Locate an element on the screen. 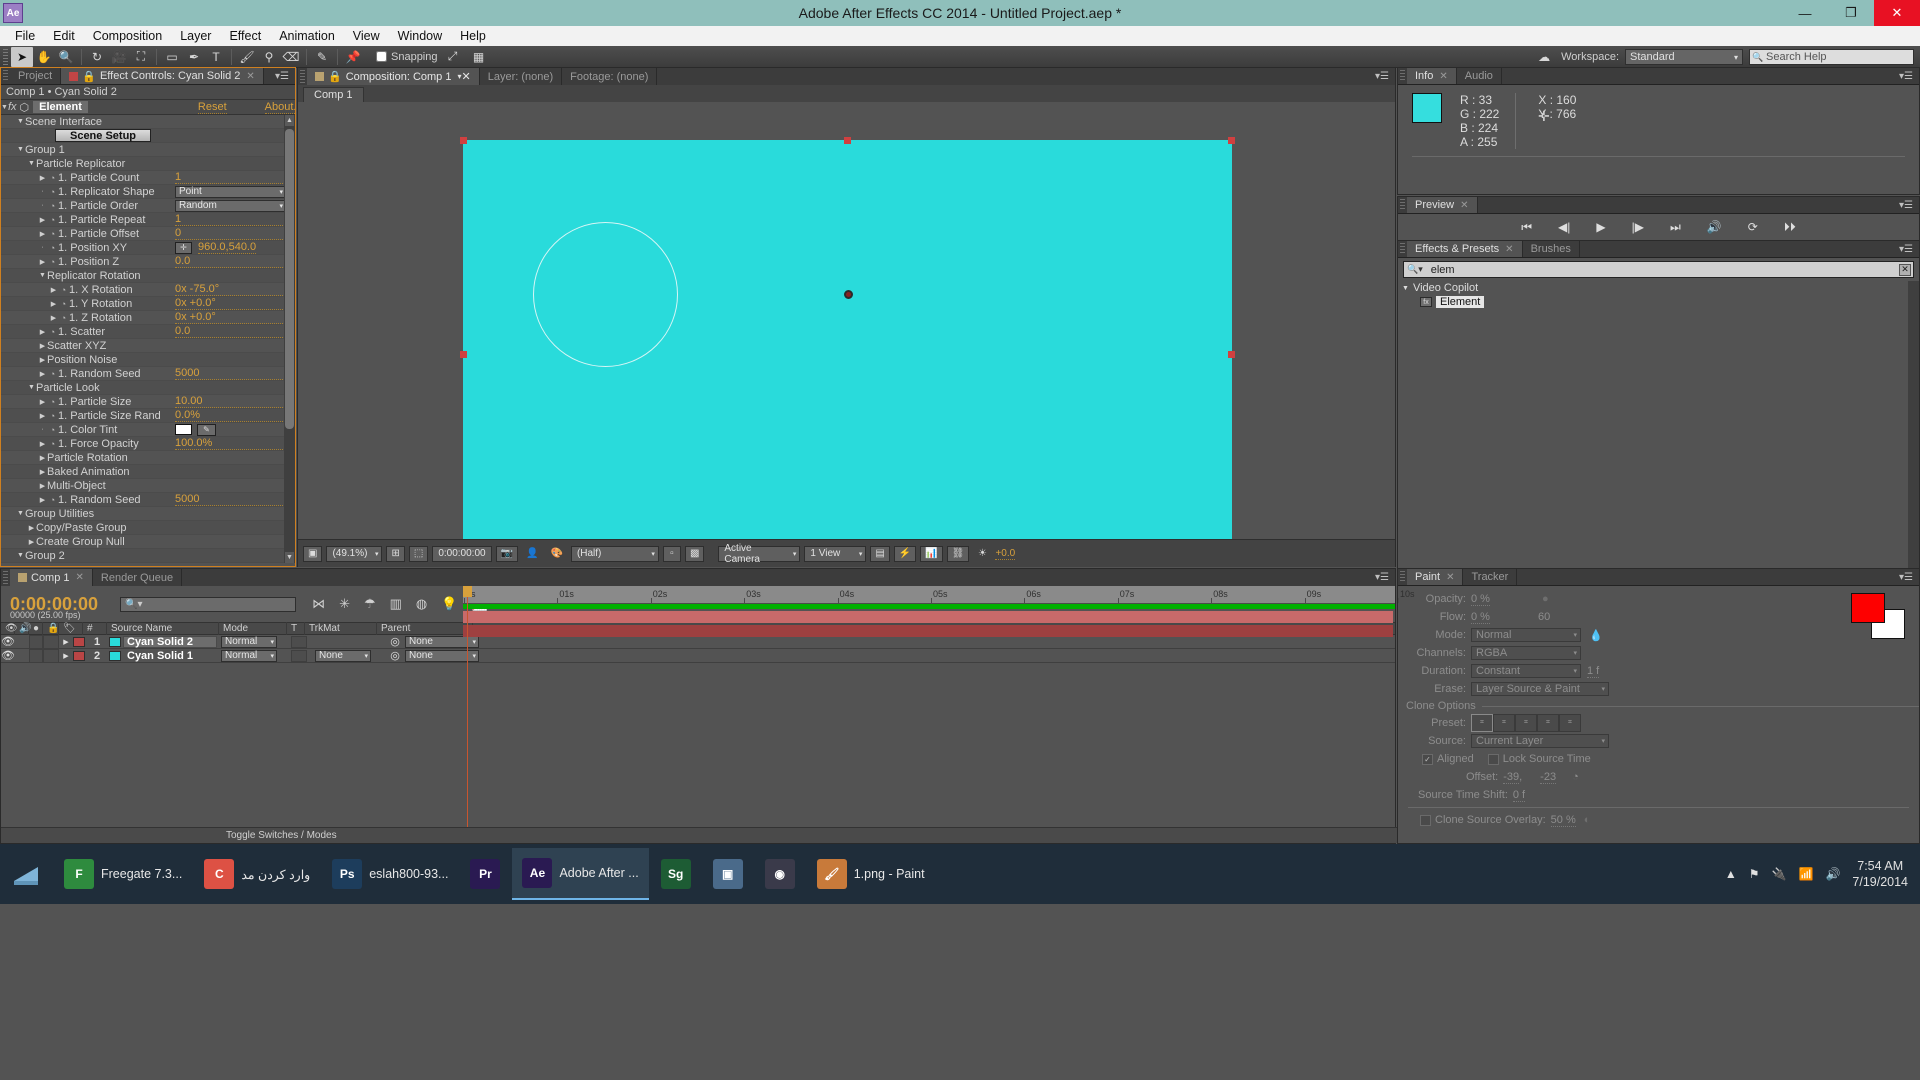 This screenshot has width=1920, height=1080. effect-param-row: ▼ Replicator Rotation is located at coordinates (148, 276).